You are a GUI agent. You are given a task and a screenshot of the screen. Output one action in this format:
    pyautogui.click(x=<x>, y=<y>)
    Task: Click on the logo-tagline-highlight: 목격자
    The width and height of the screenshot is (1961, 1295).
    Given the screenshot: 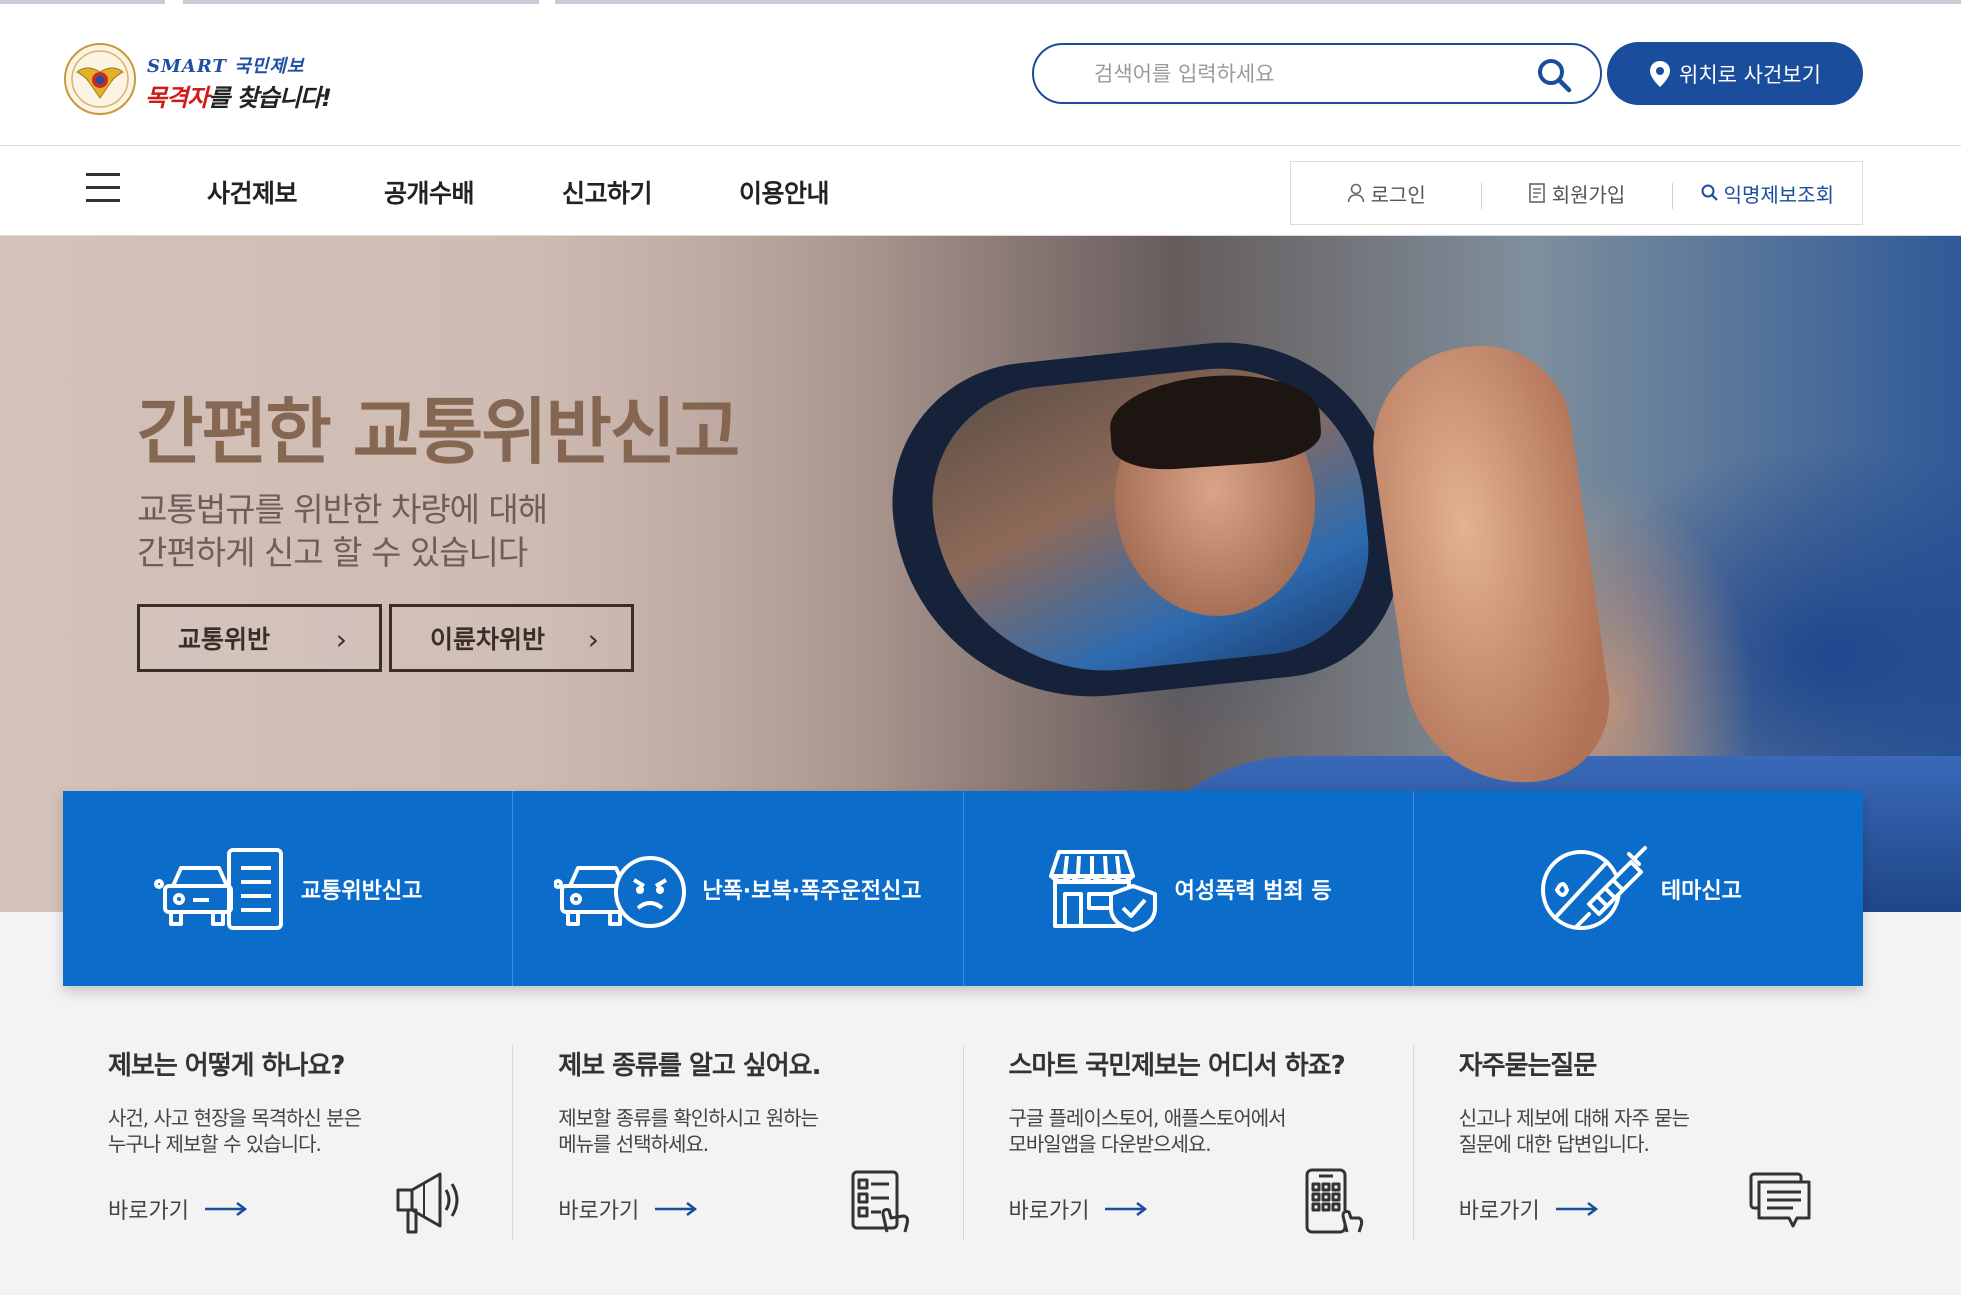 What is the action you would take?
    pyautogui.click(x=177, y=98)
    